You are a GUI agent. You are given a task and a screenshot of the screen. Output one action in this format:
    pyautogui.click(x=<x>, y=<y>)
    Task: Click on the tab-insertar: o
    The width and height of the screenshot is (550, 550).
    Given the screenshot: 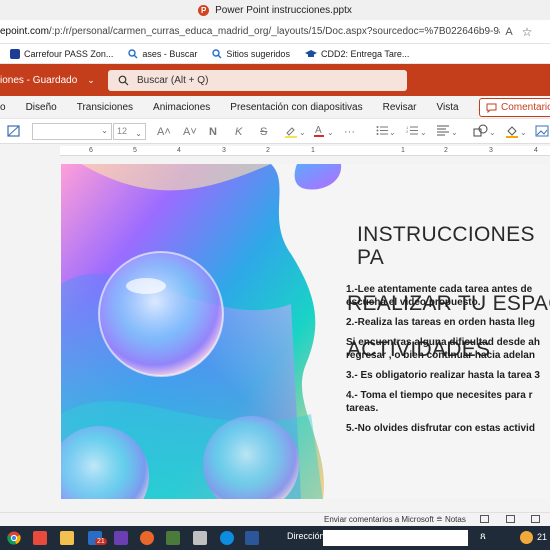 What is the action you would take?
    pyautogui.click(x=8, y=107)
    